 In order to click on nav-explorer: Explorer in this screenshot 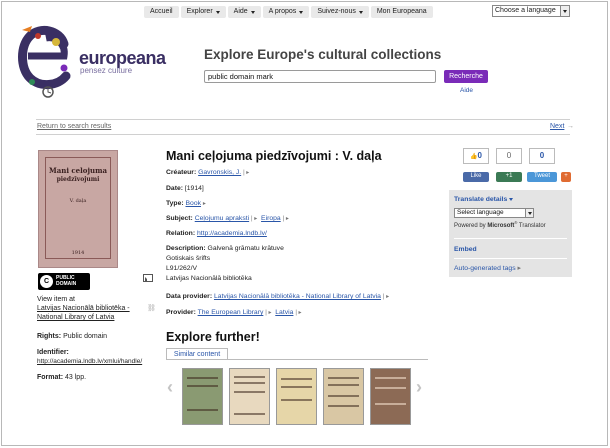, I will do `click(203, 12)`.